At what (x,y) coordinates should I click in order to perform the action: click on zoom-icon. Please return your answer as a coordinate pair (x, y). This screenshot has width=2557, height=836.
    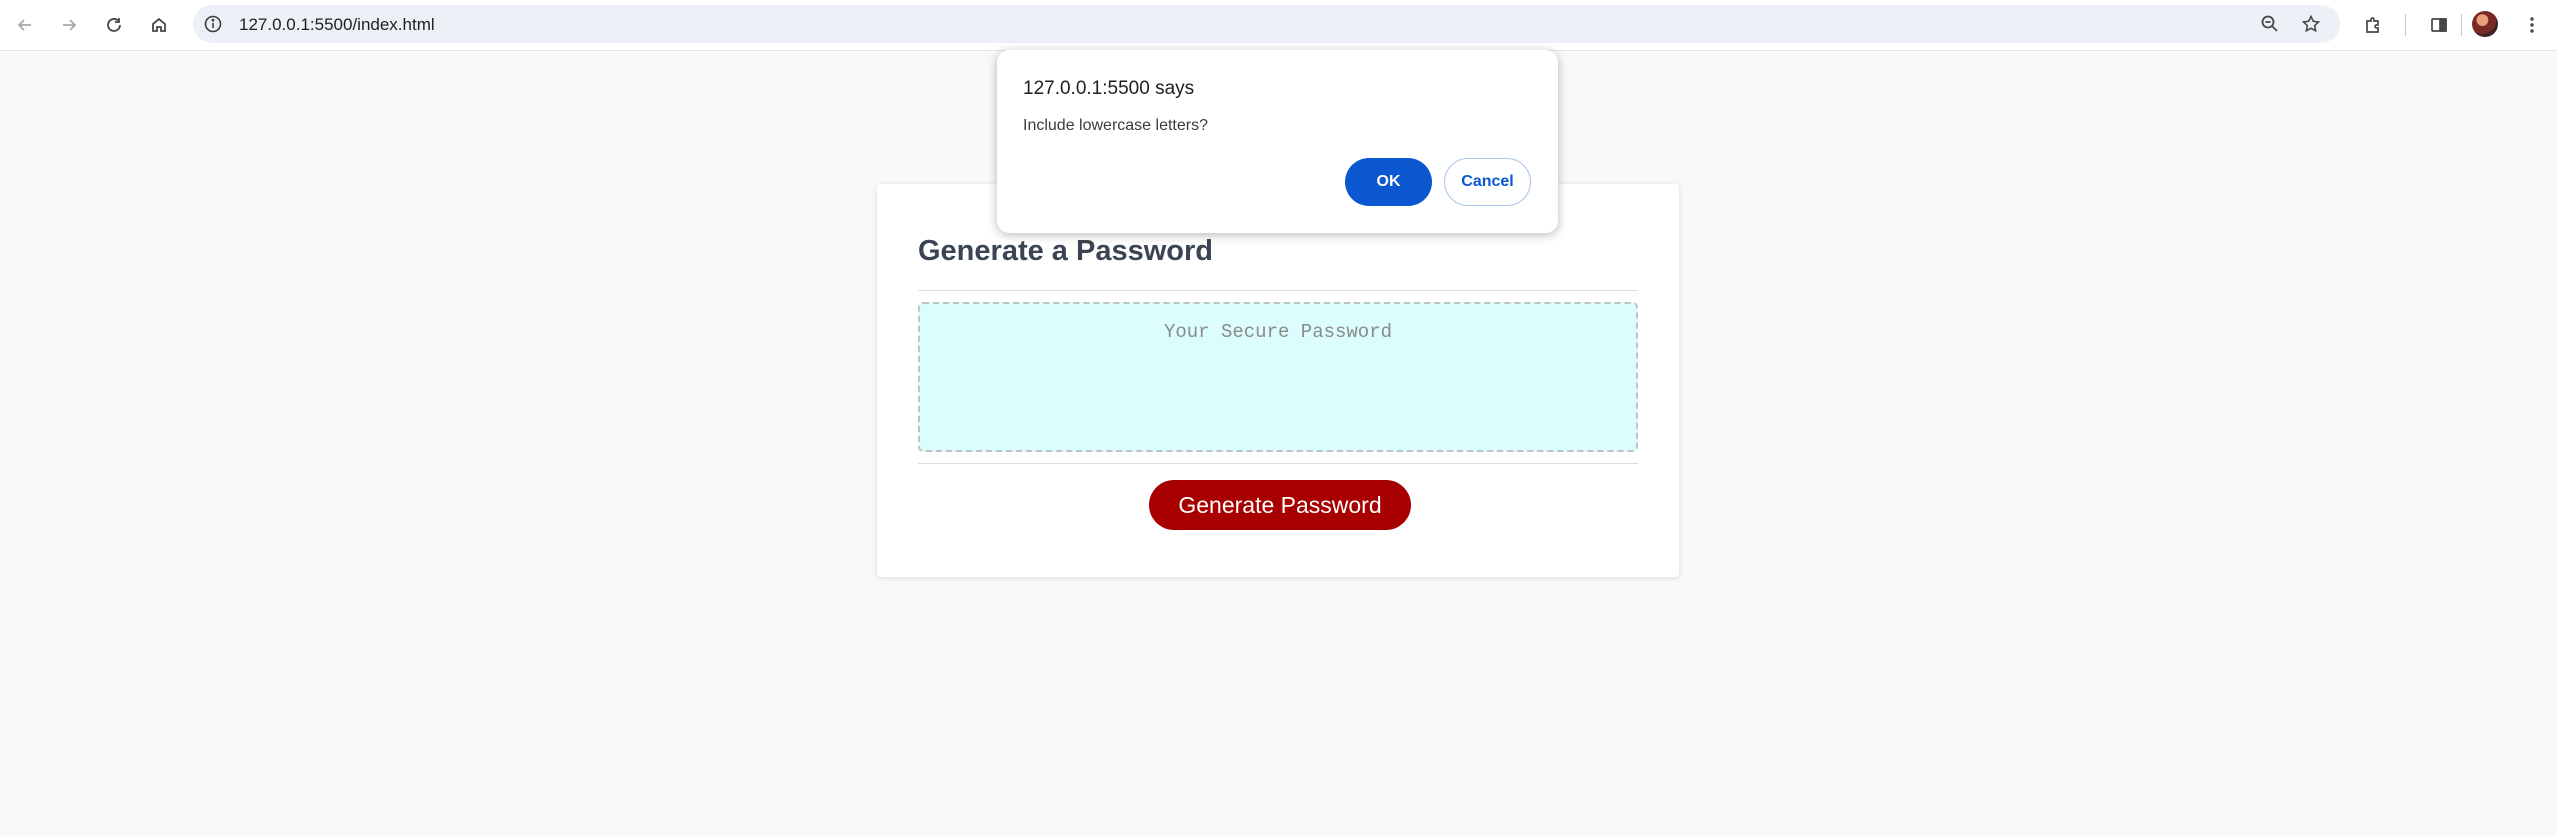
    Looking at the image, I should click on (2270, 24).